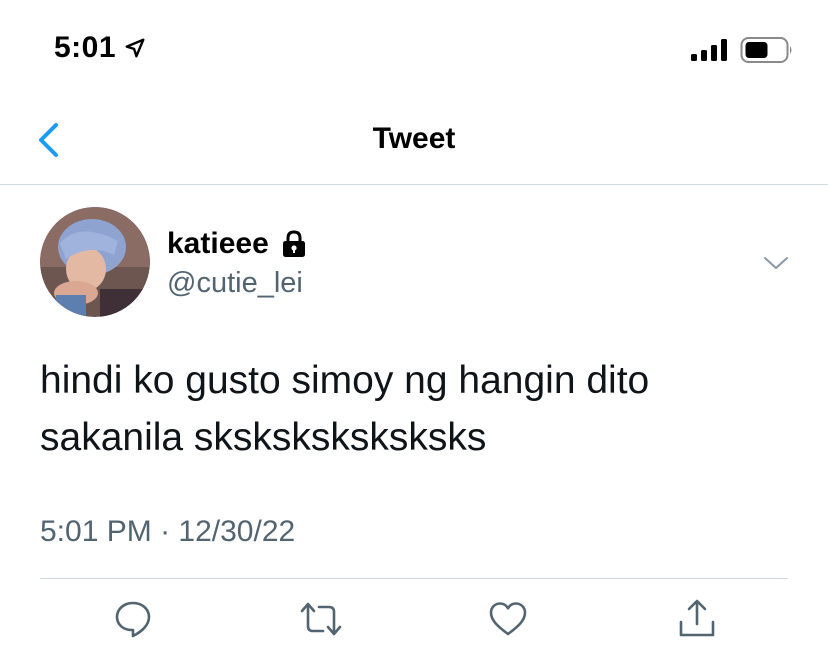 This screenshot has width=828, height=664. What do you see at coordinates (96, 531) in the screenshot?
I see `tweet-time: 5:01 PM` at bounding box center [96, 531].